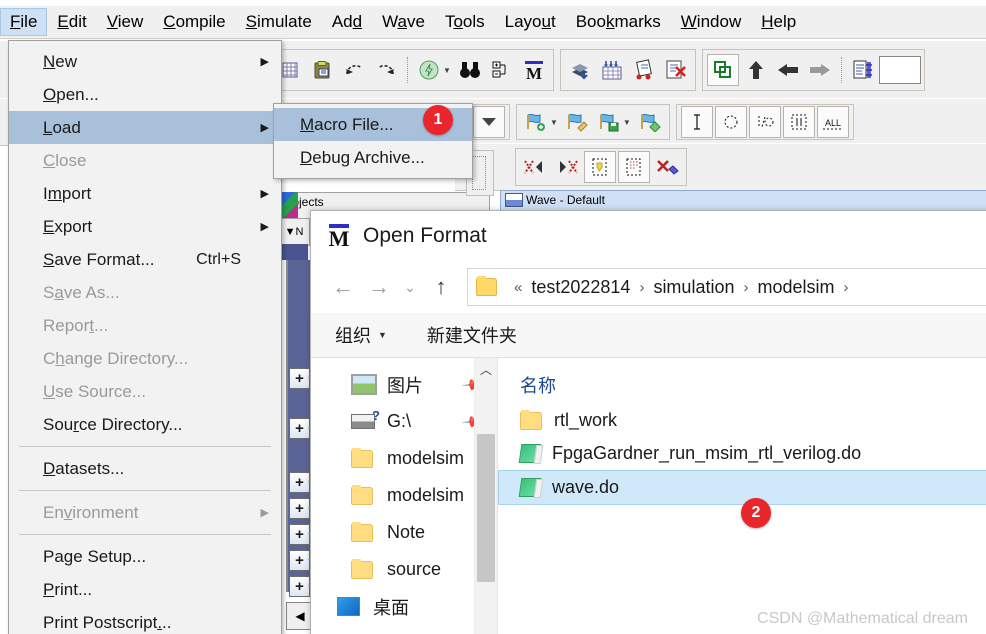 The image size is (986, 634). Describe the element at coordinates (489, 122) in the screenshot. I see `dropdown-caret-icon` at that location.